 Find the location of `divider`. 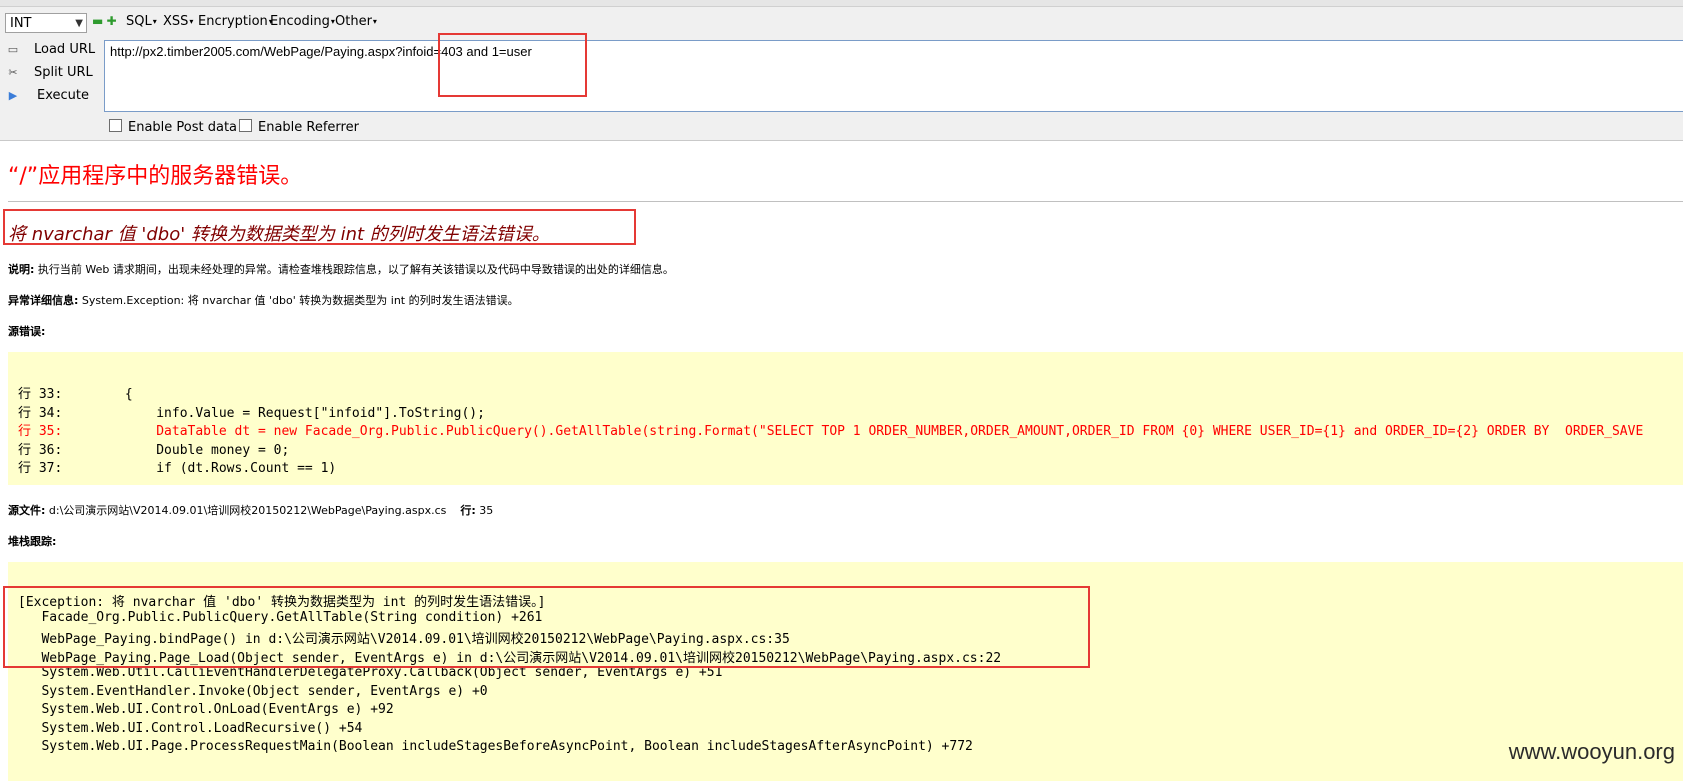

divider is located at coordinates (845, 201).